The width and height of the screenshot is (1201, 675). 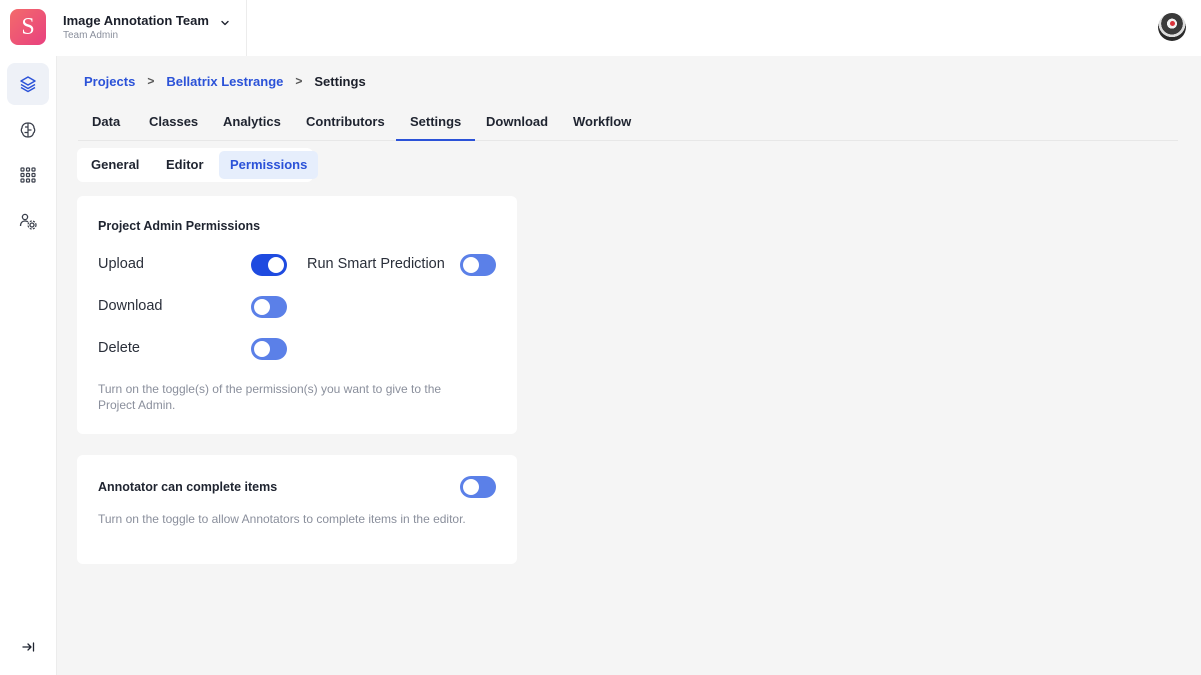 I want to click on breadcrumb-projects: Projects, so click(x=109, y=81).